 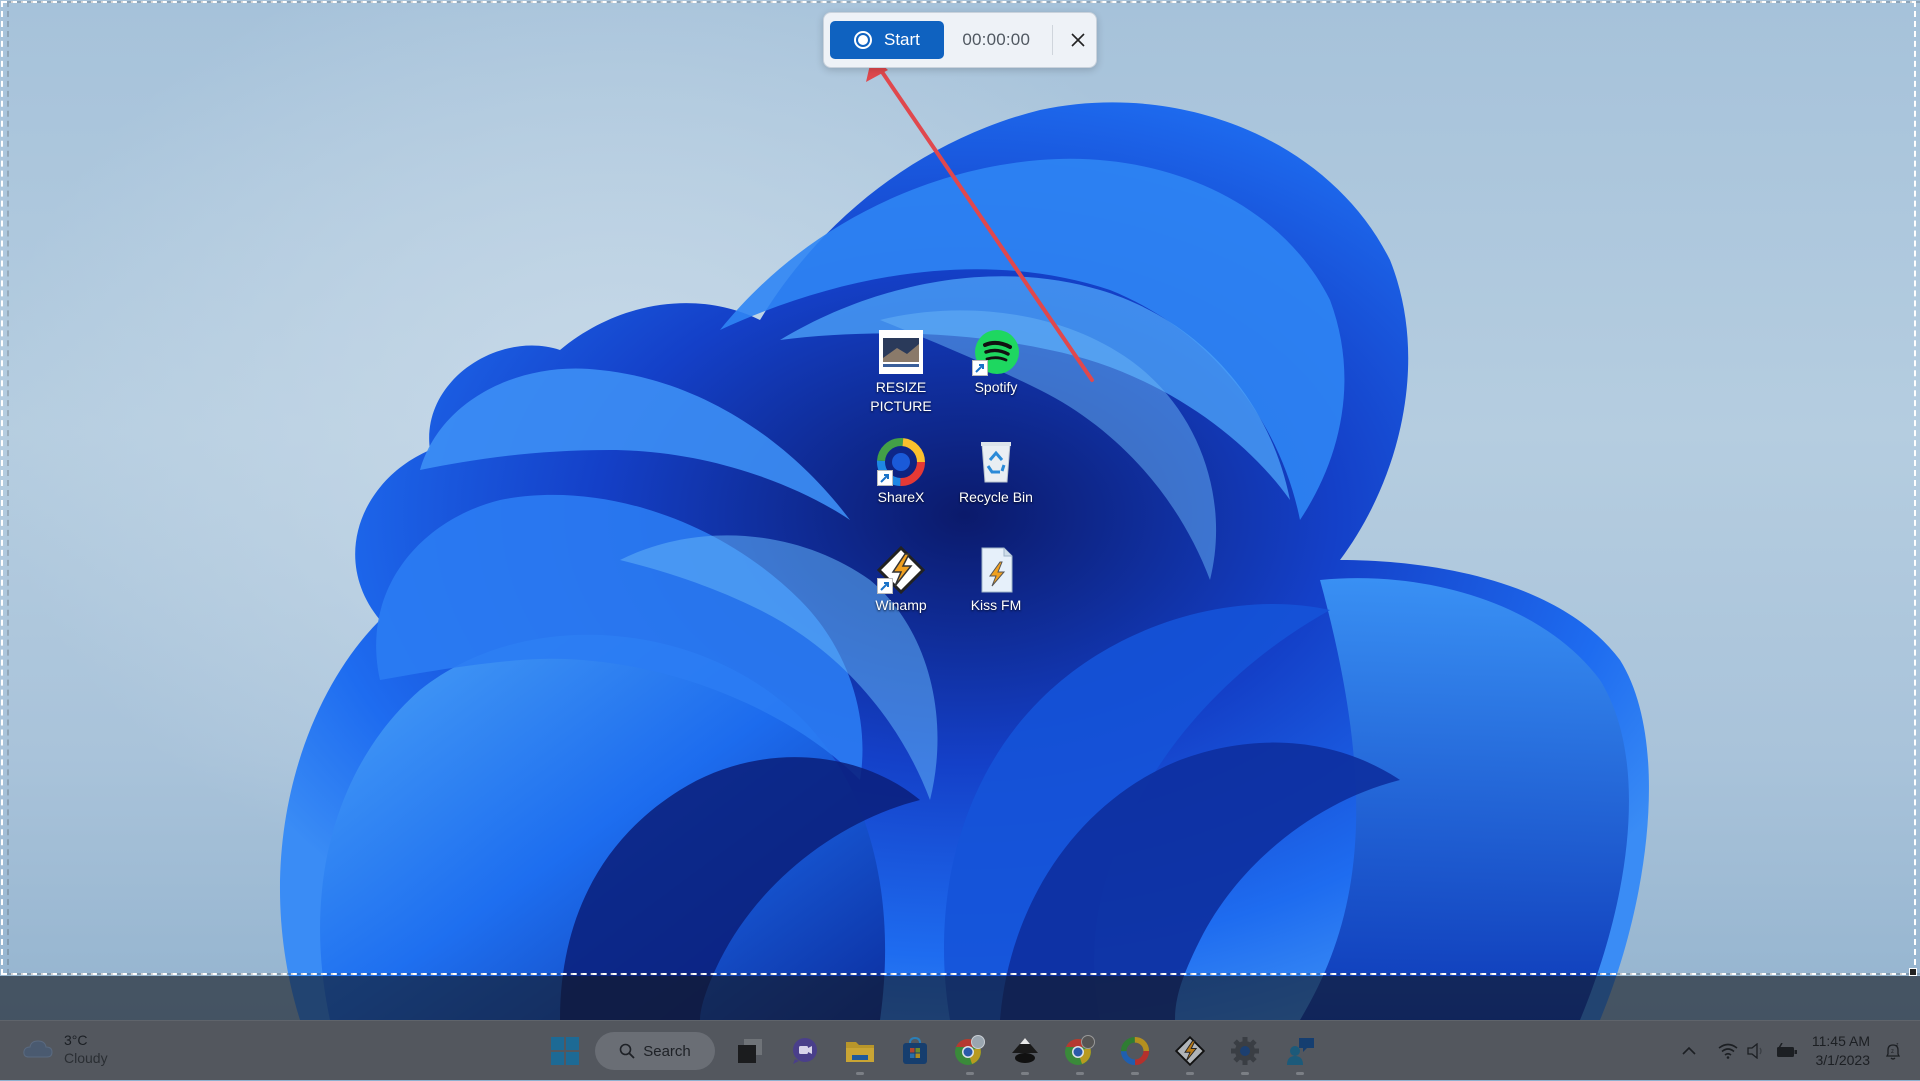 I want to click on recording-timer: 00:00:00, so click(x=996, y=39).